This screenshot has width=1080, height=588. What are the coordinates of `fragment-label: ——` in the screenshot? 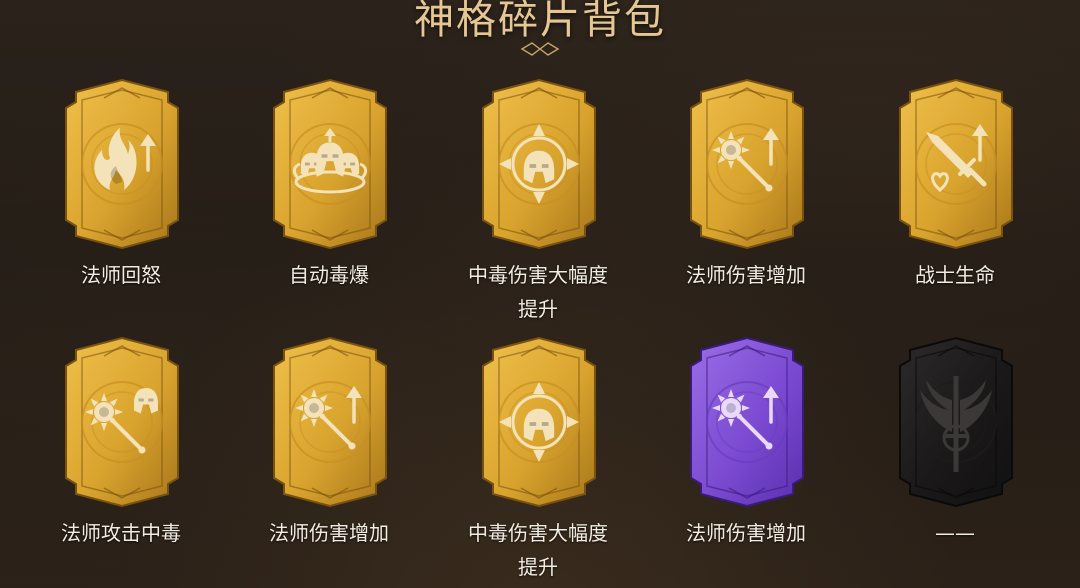 It's located at (955, 533).